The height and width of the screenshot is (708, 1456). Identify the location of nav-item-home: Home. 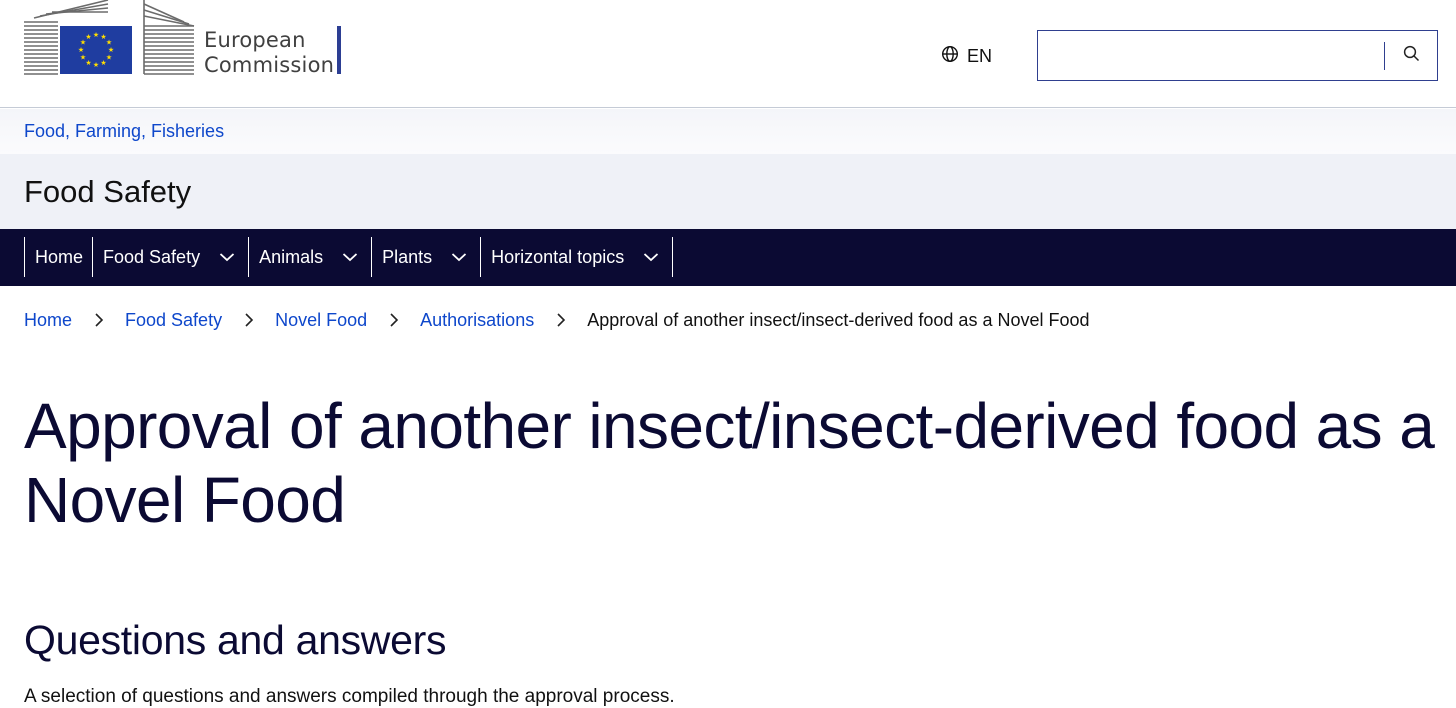
(59, 257).